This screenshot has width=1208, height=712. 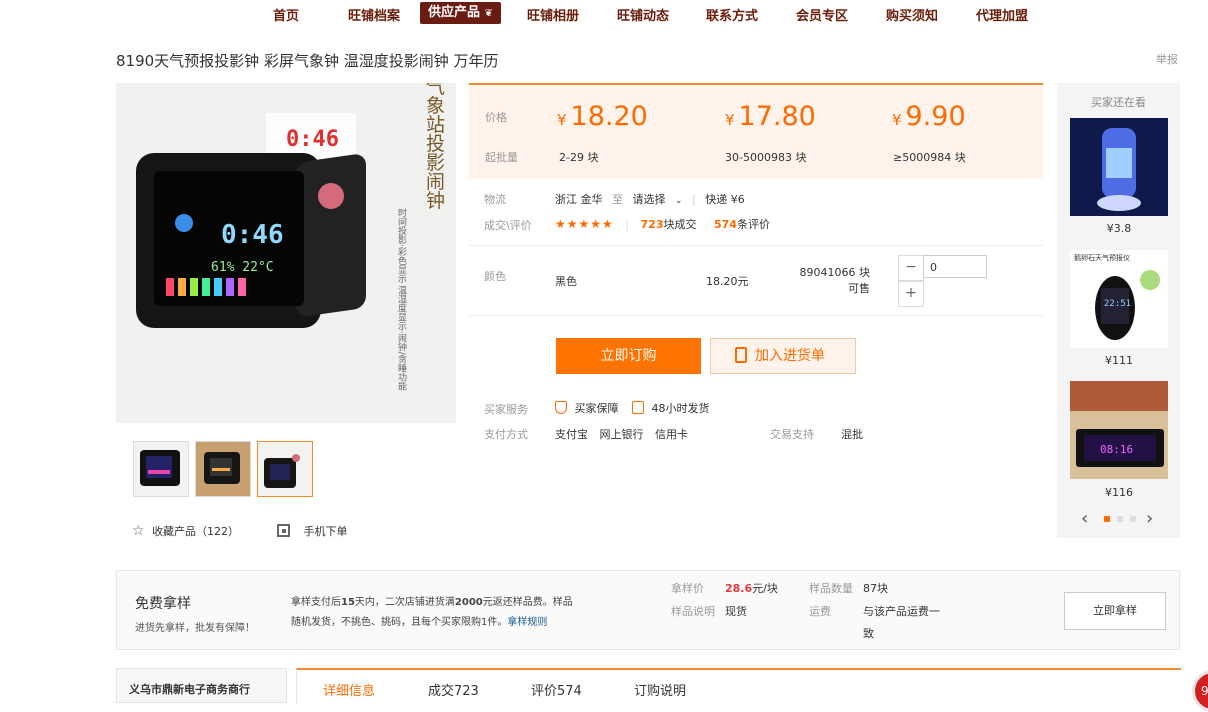 I want to click on deals-count: 723, so click(x=652, y=224).